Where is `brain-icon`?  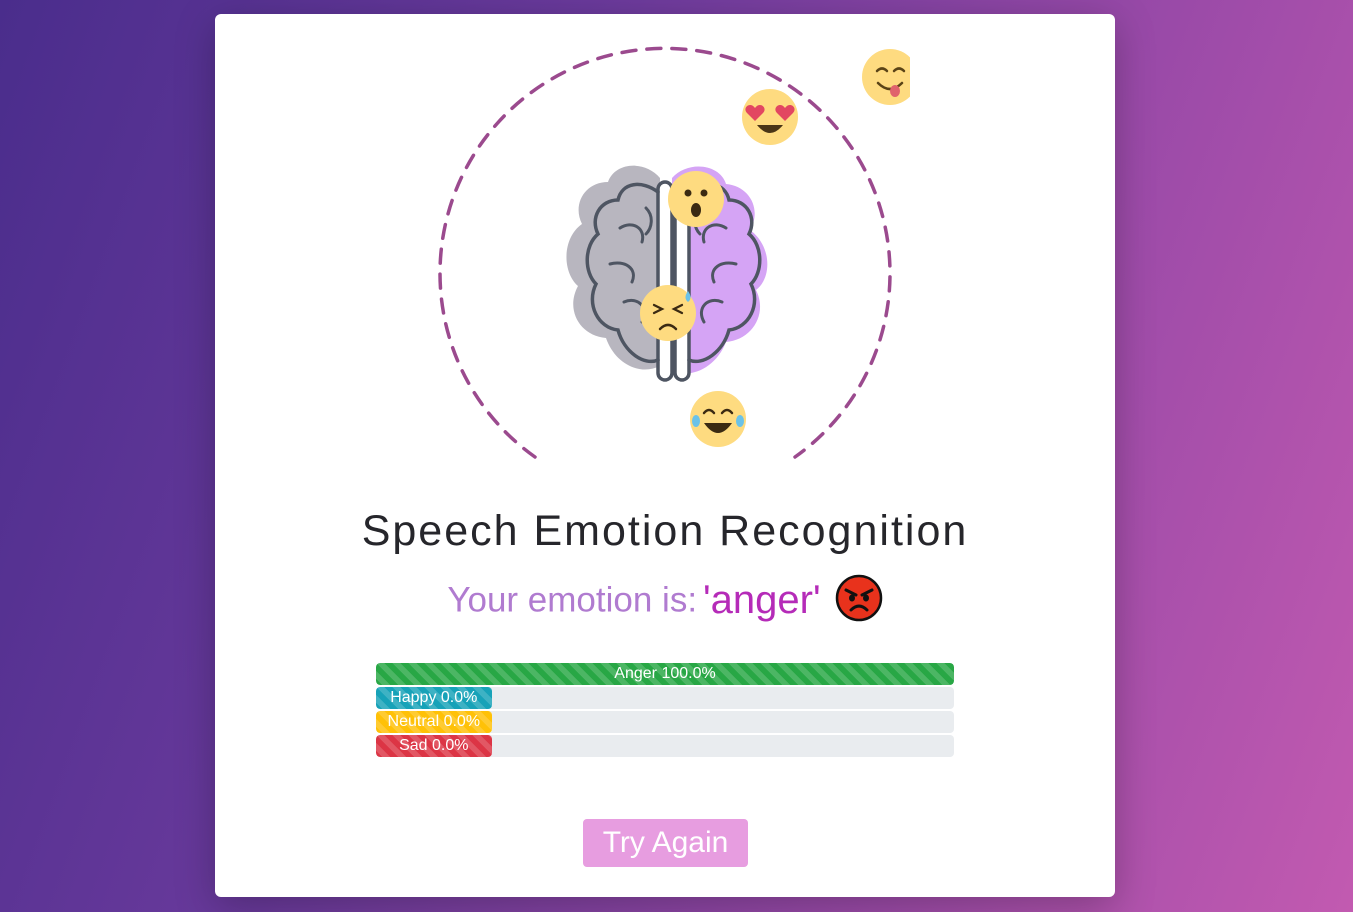
brain-icon is located at coordinates (667, 273).